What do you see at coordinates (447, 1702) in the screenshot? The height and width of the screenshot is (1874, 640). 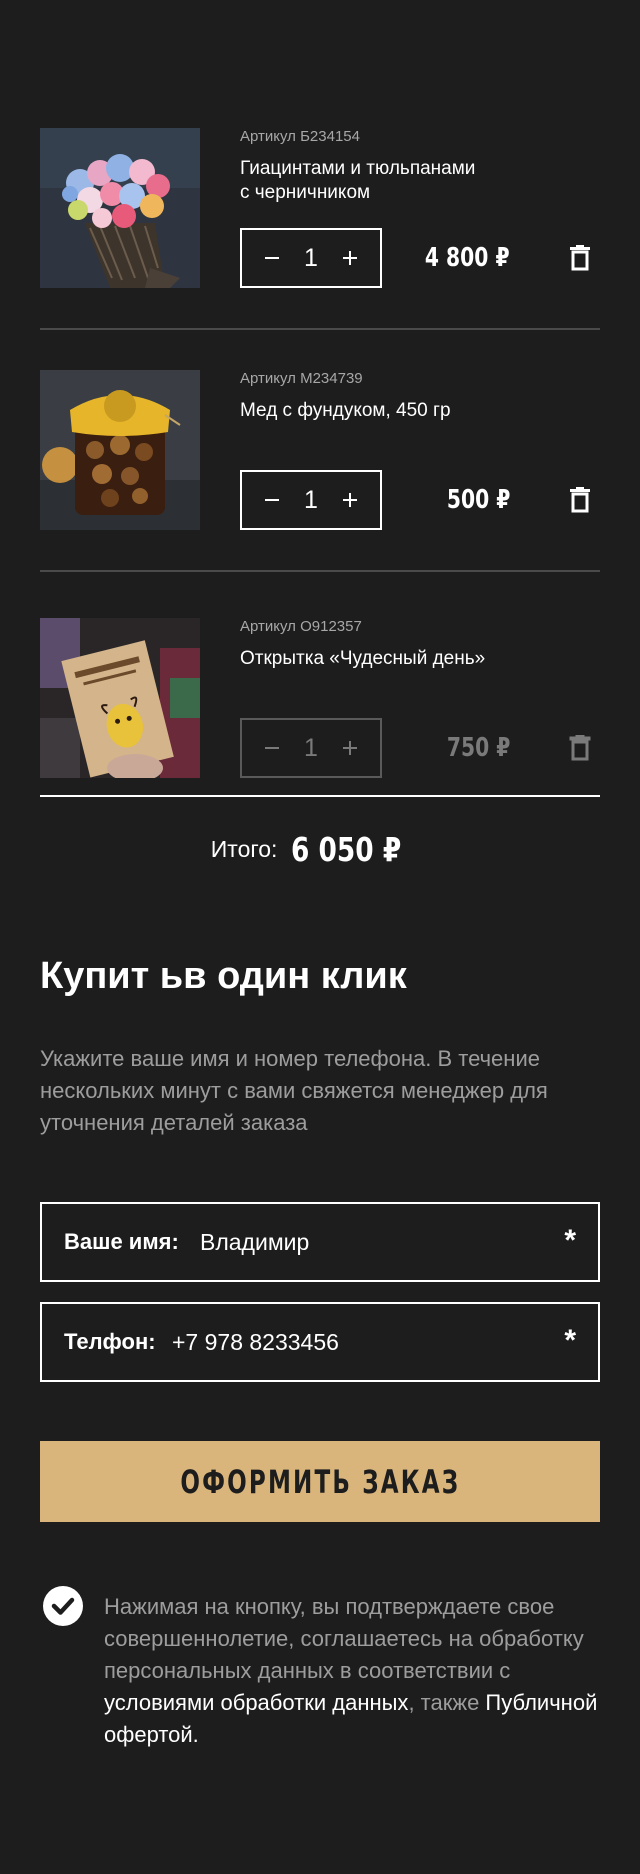 I see `consent-text-part: , также` at bounding box center [447, 1702].